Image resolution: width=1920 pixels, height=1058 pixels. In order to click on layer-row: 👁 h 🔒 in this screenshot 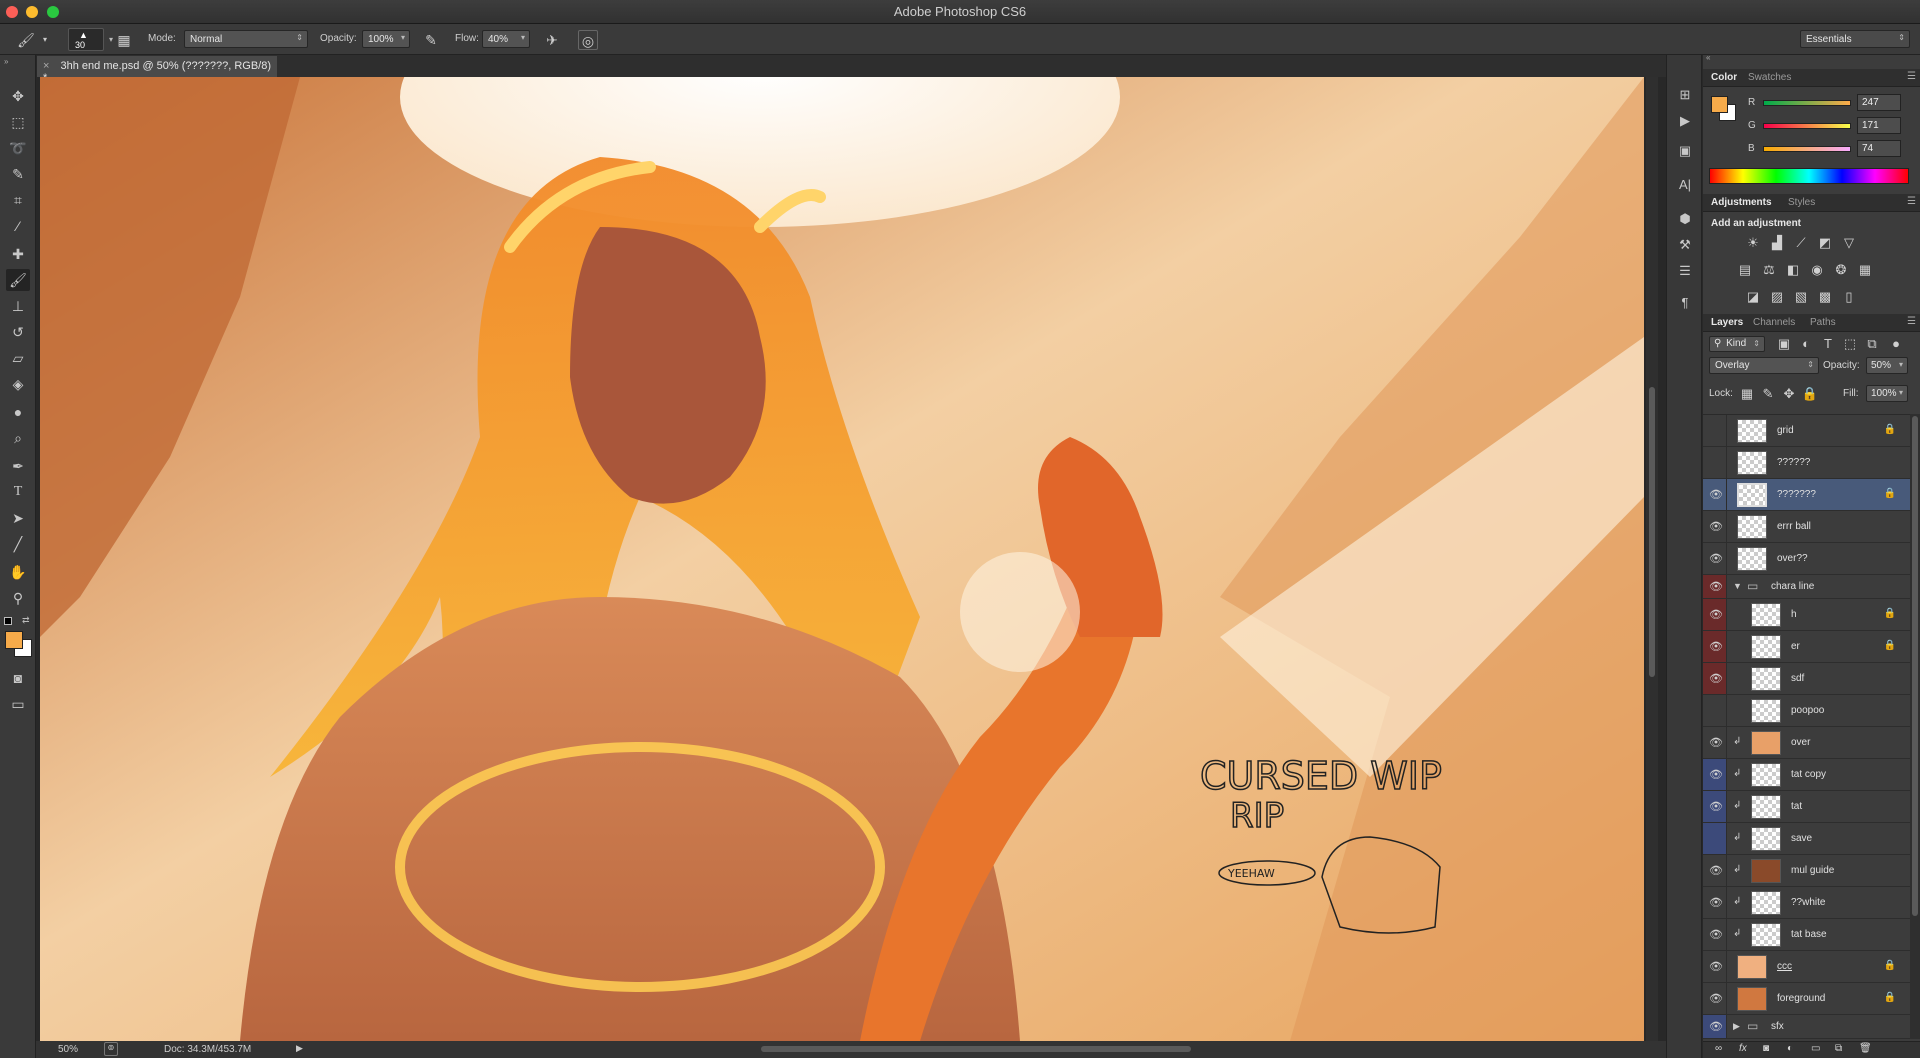, I will do `click(1806, 615)`.